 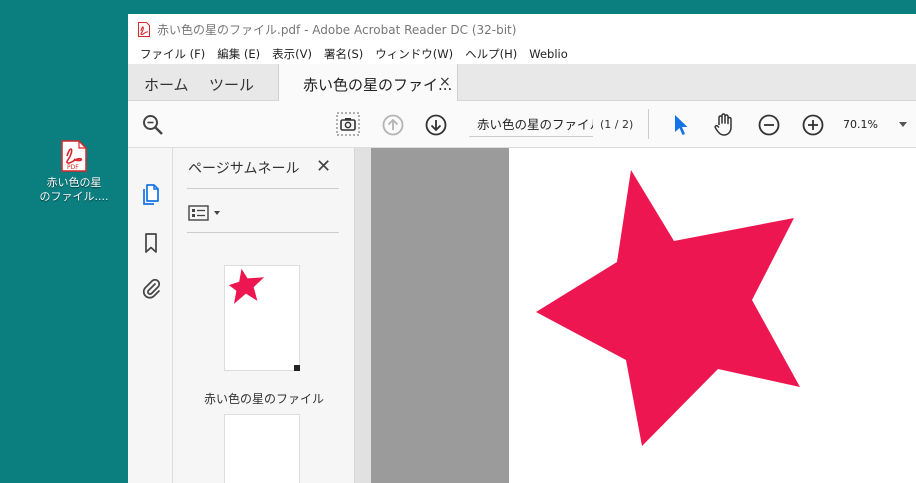 What do you see at coordinates (445, 82) in the screenshot?
I see `tab-close-icon: ×` at bounding box center [445, 82].